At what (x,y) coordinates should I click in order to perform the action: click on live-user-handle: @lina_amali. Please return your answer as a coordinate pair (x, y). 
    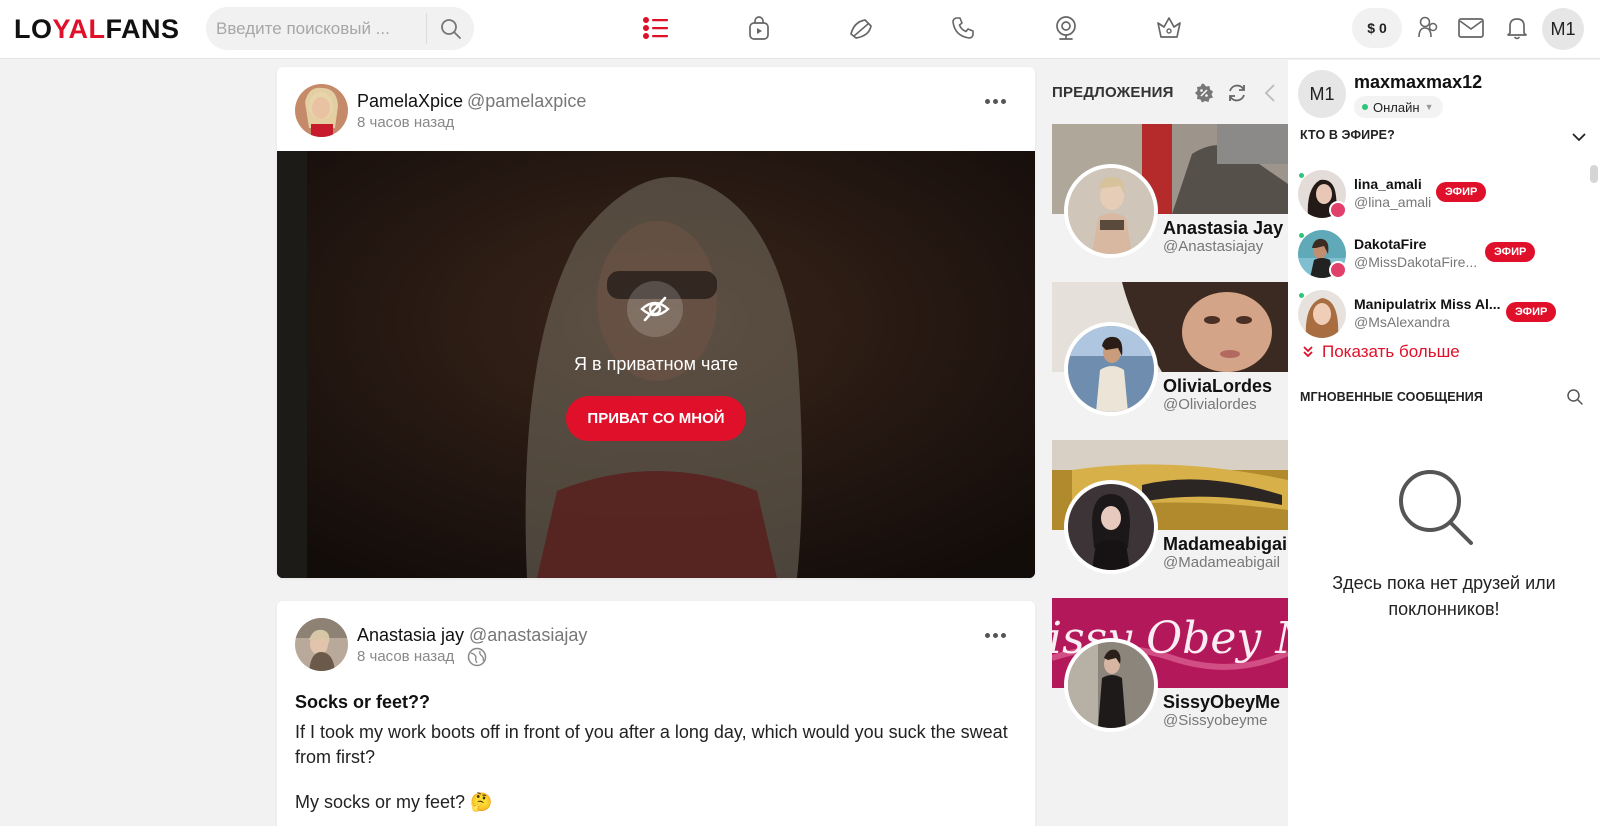
    Looking at the image, I should click on (1393, 202).